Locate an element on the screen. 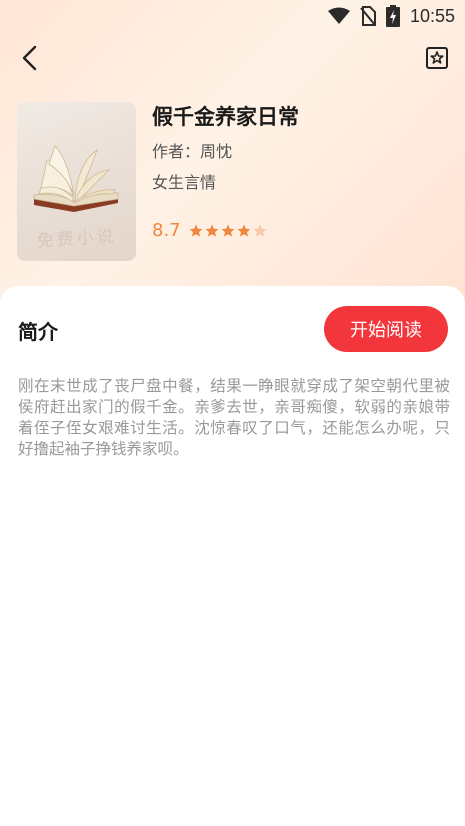 The width and height of the screenshot is (465, 826). book-meta: 假千金养家日常 作者：周忱 女生言情 8.7 is located at coordinates (302, 171).